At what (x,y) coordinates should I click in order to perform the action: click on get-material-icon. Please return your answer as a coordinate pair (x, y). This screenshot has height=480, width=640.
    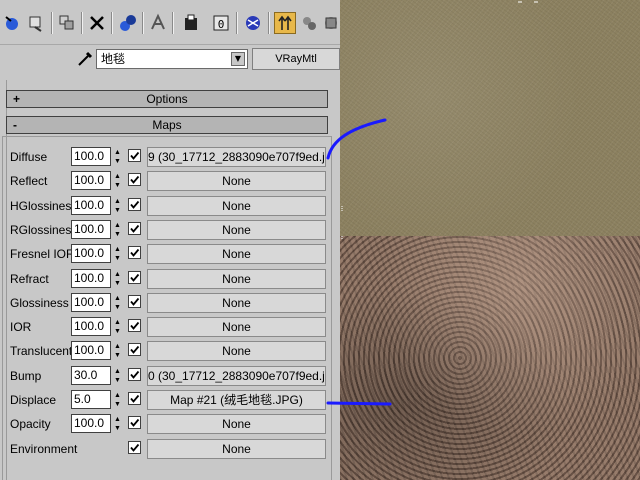
    Looking at the image, I should click on (13, 23).